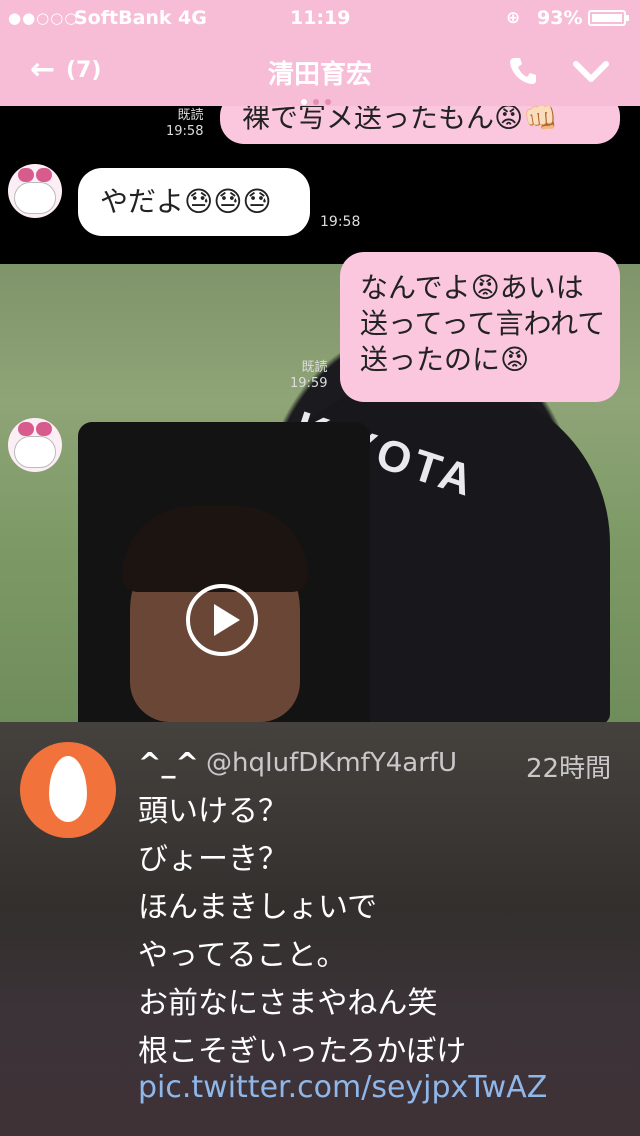 The image size is (640, 1136). I want to click on message-text: 裸で写メ送ったもん😡👊🏻, so click(400, 120).